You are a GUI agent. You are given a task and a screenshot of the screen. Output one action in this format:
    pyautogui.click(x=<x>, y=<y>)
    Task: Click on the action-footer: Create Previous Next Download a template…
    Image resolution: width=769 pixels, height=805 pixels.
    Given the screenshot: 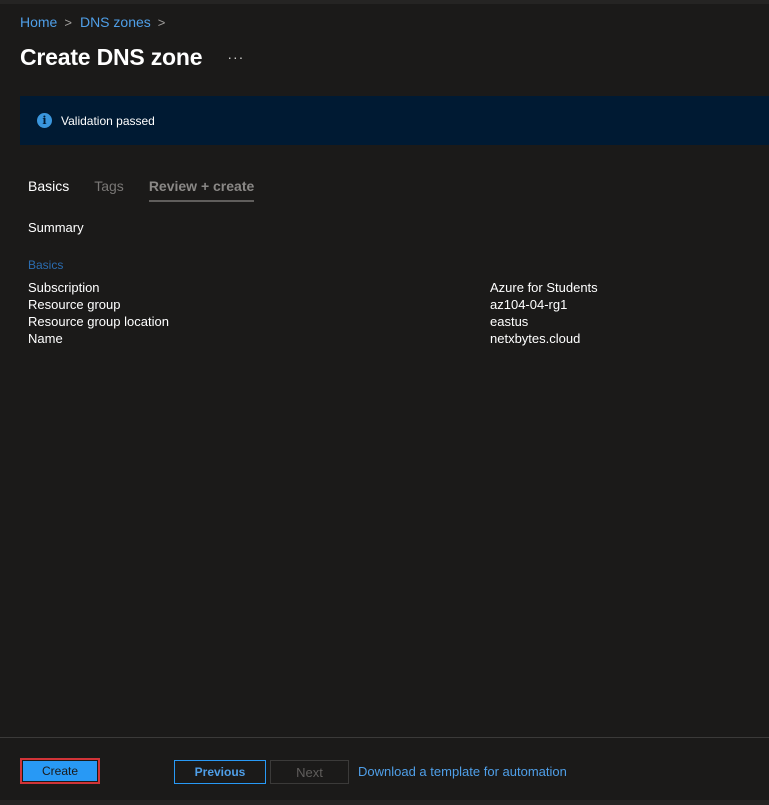 What is the action you would take?
    pyautogui.click(x=384, y=768)
    